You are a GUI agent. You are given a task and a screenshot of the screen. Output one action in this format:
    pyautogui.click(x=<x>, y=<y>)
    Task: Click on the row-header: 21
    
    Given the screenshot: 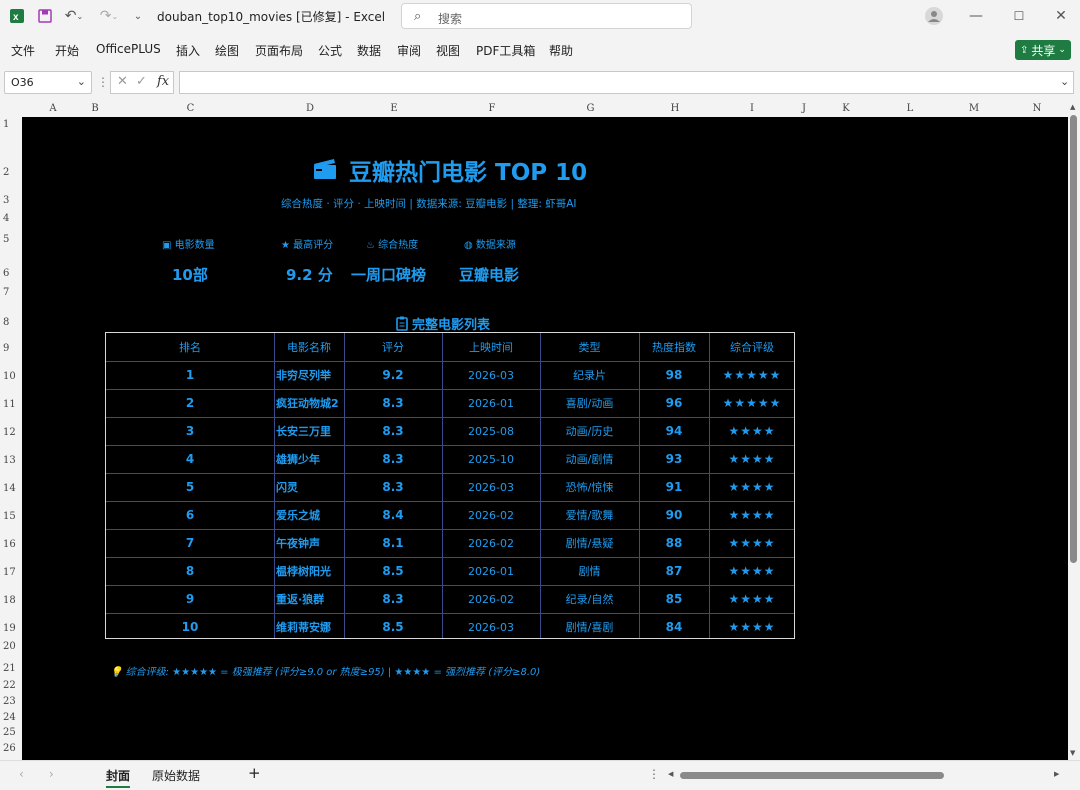 What is the action you would take?
    pyautogui.click(x=11, y=668)
    